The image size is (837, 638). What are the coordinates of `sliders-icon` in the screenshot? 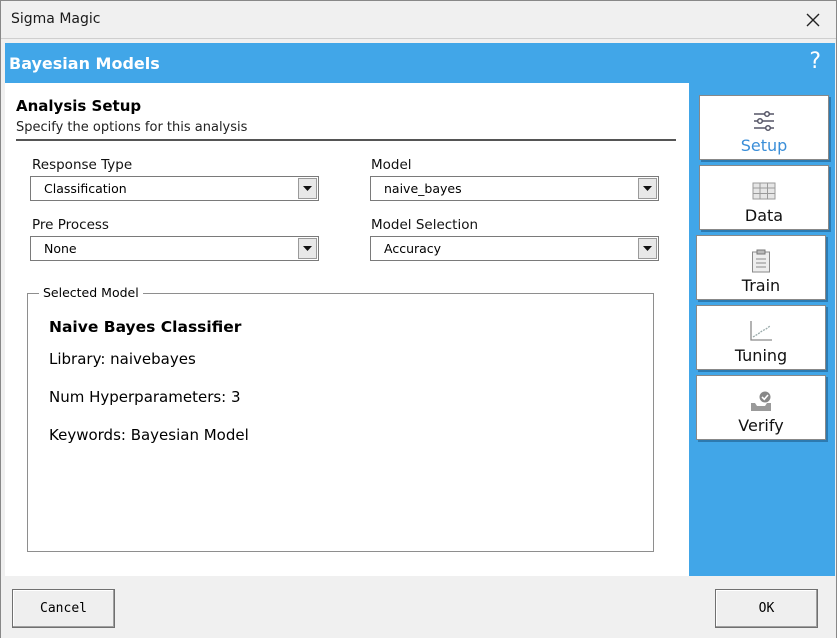 It's located at (764, 121).